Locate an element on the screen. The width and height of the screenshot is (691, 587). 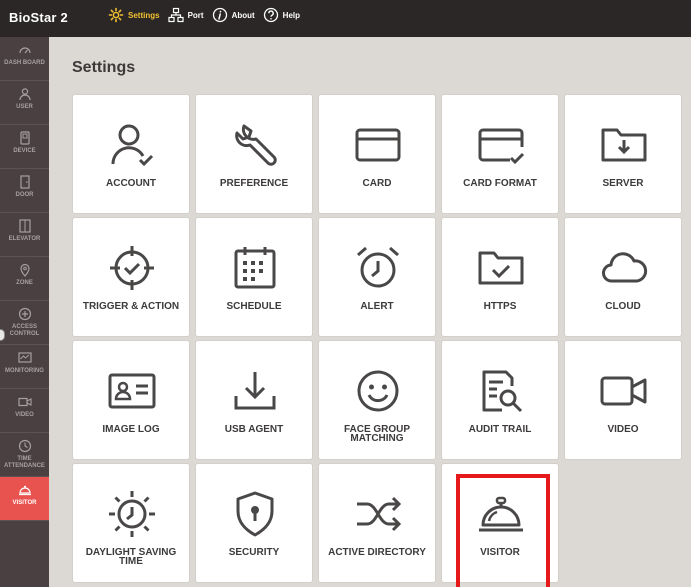
monitoring-icon is located at coordinates (24, 357).